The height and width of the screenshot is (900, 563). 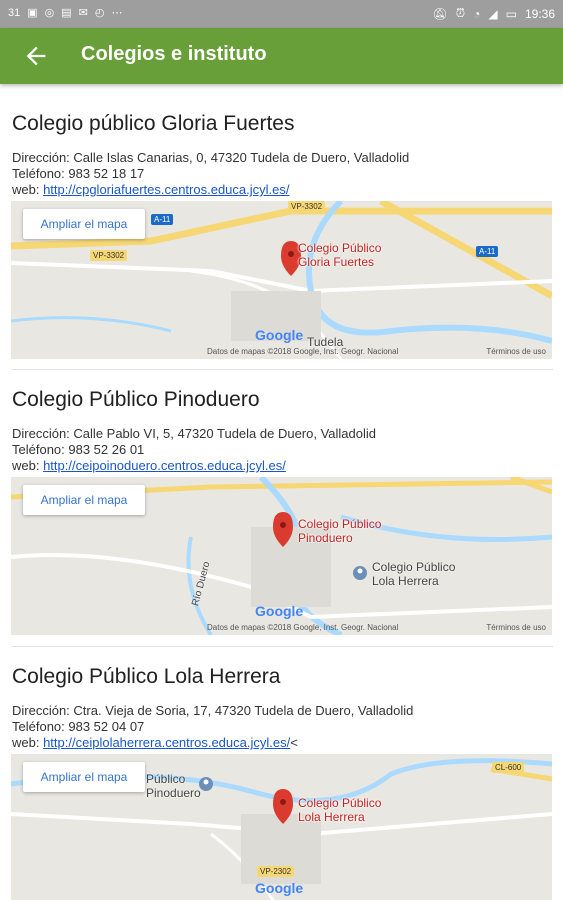 I want to click on page-title: Colegios e instituto, so click(x=174, y=54).